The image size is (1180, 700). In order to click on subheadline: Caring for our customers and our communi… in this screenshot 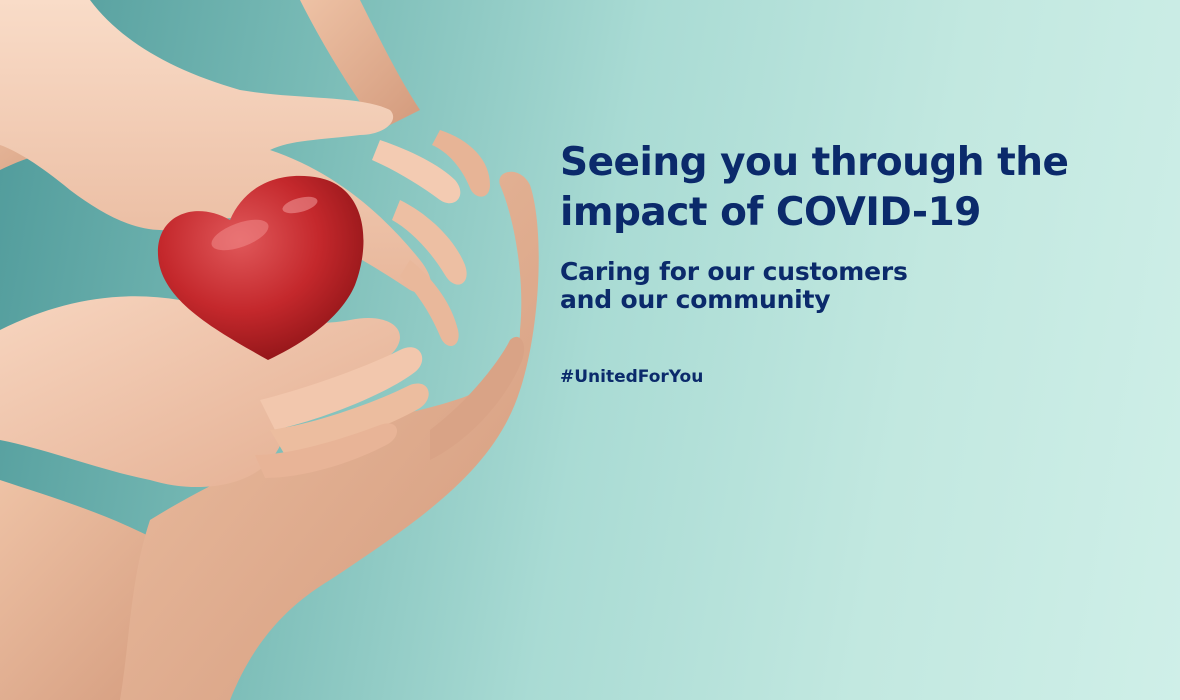, I will do `click(860, 286)`.